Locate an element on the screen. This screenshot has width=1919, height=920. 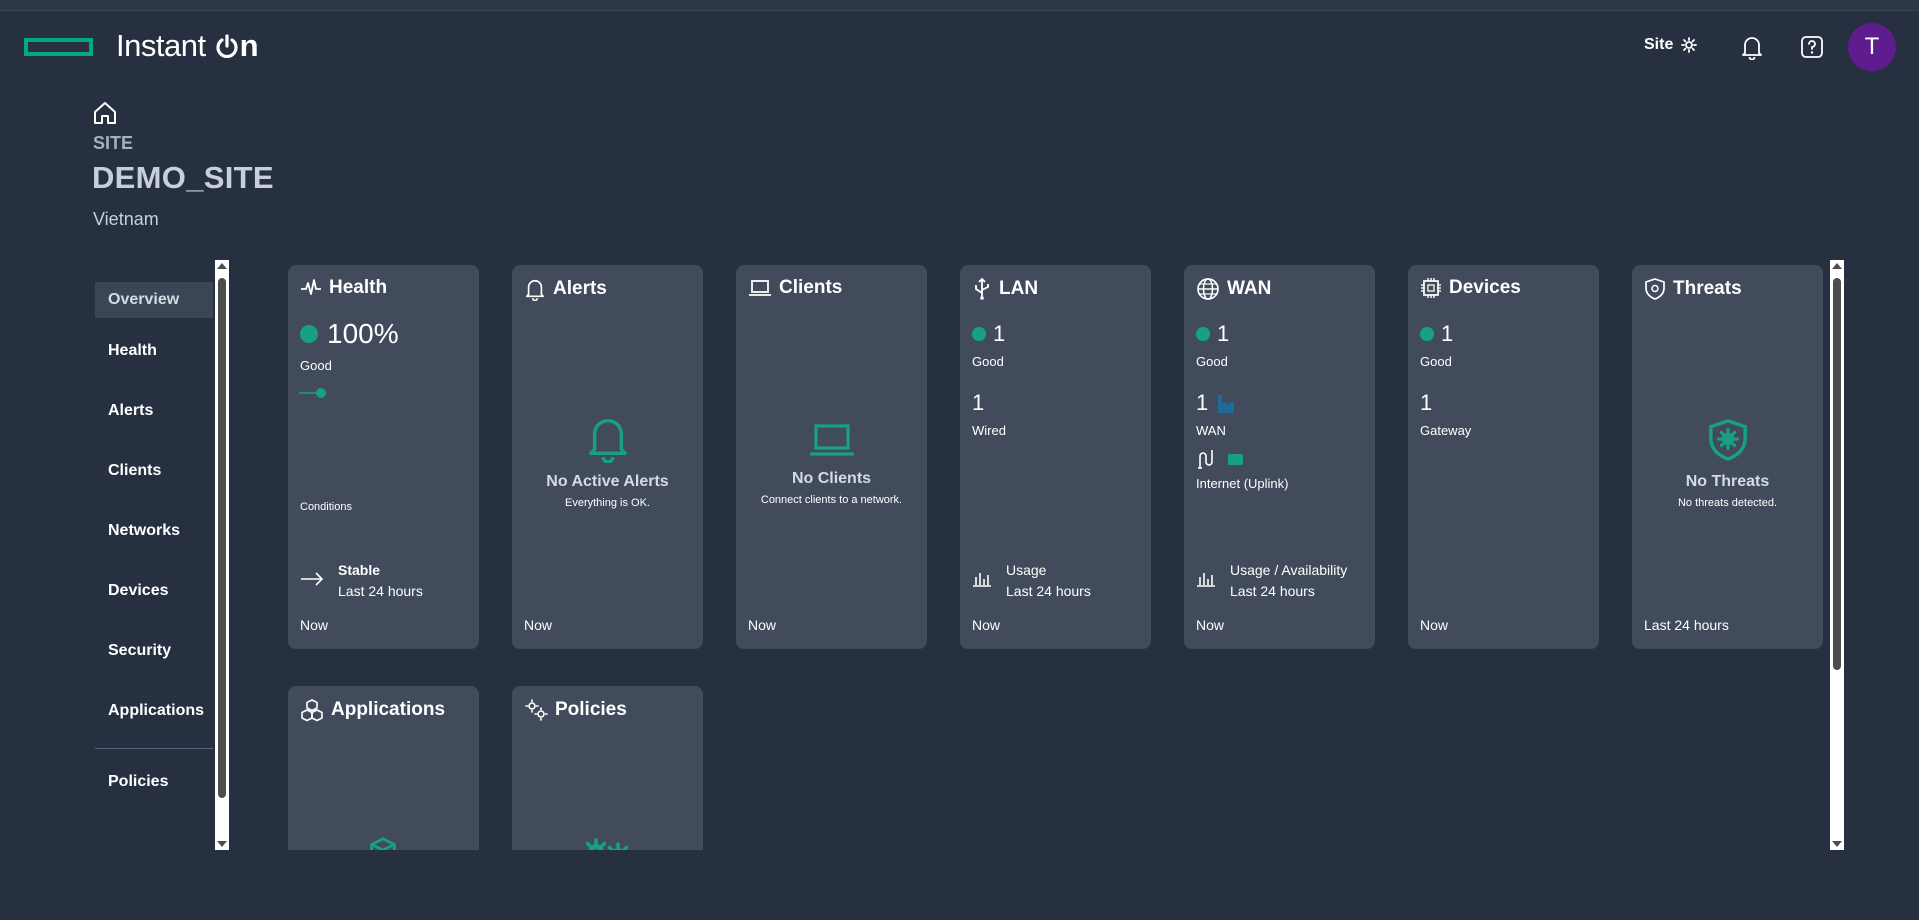
sidebar-scrollbar is located at coordinates (222, 555).